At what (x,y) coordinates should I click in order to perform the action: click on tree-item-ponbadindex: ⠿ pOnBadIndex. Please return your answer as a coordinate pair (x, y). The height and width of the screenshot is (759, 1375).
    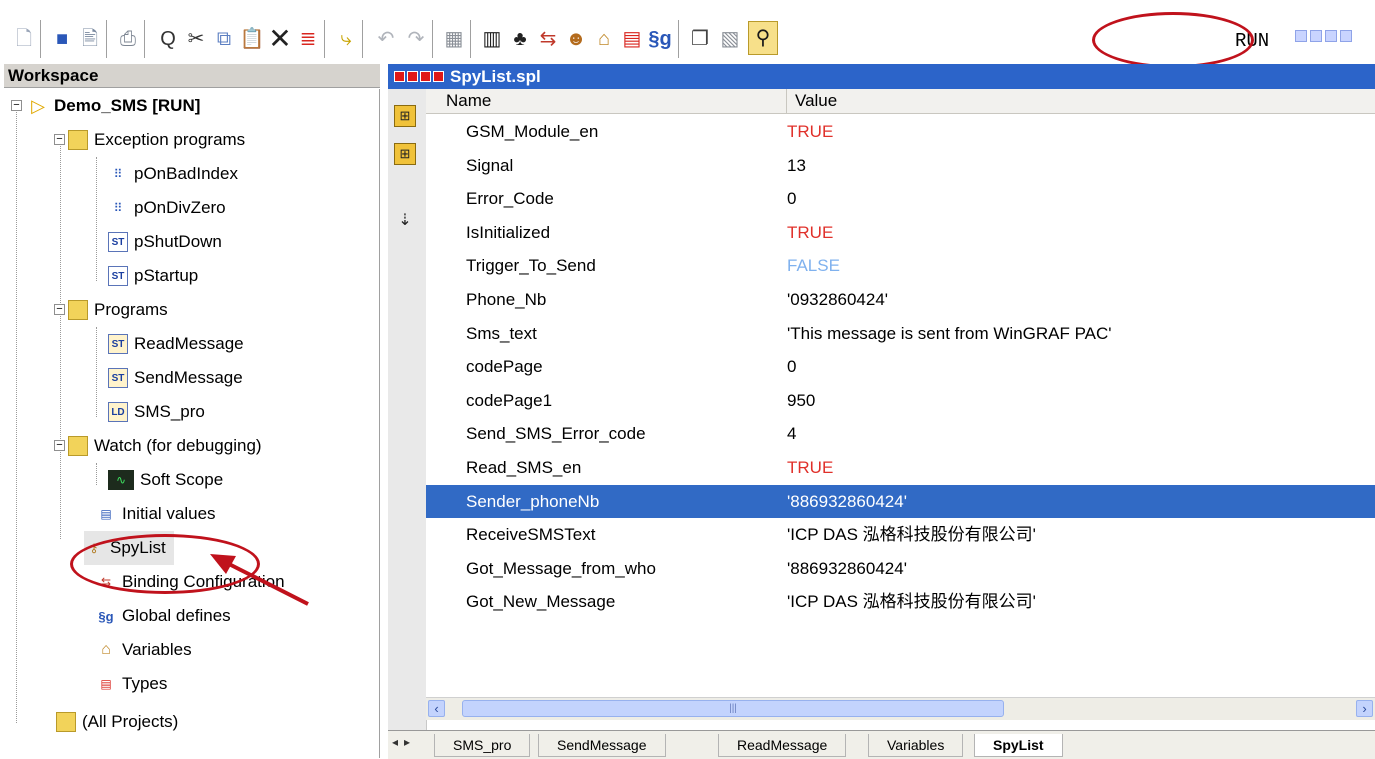
    Looking at the image, I should click on (173, 174).